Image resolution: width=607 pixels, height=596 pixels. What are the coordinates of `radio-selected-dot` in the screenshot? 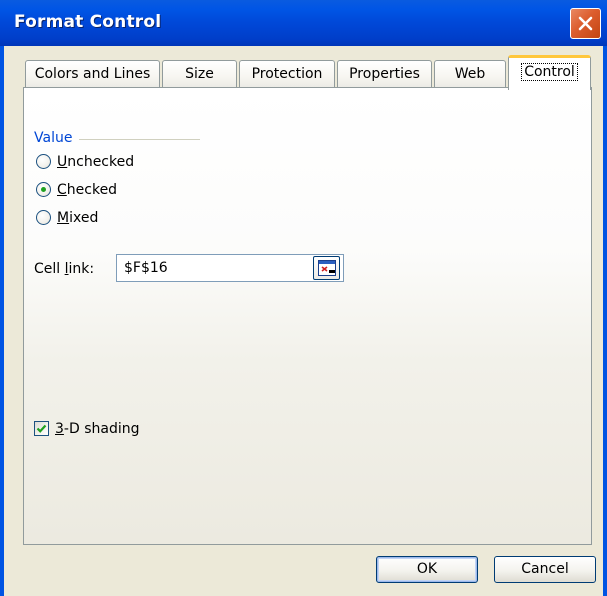 It's located at (43, 189).